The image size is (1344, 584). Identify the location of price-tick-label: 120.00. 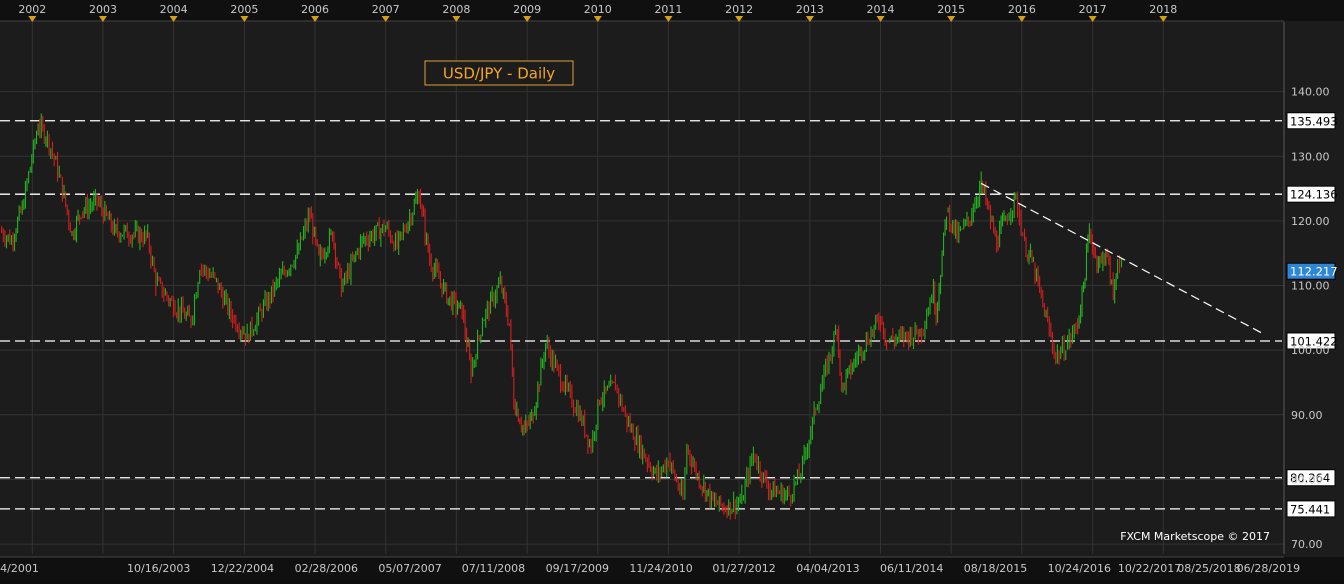
(1310, 221).